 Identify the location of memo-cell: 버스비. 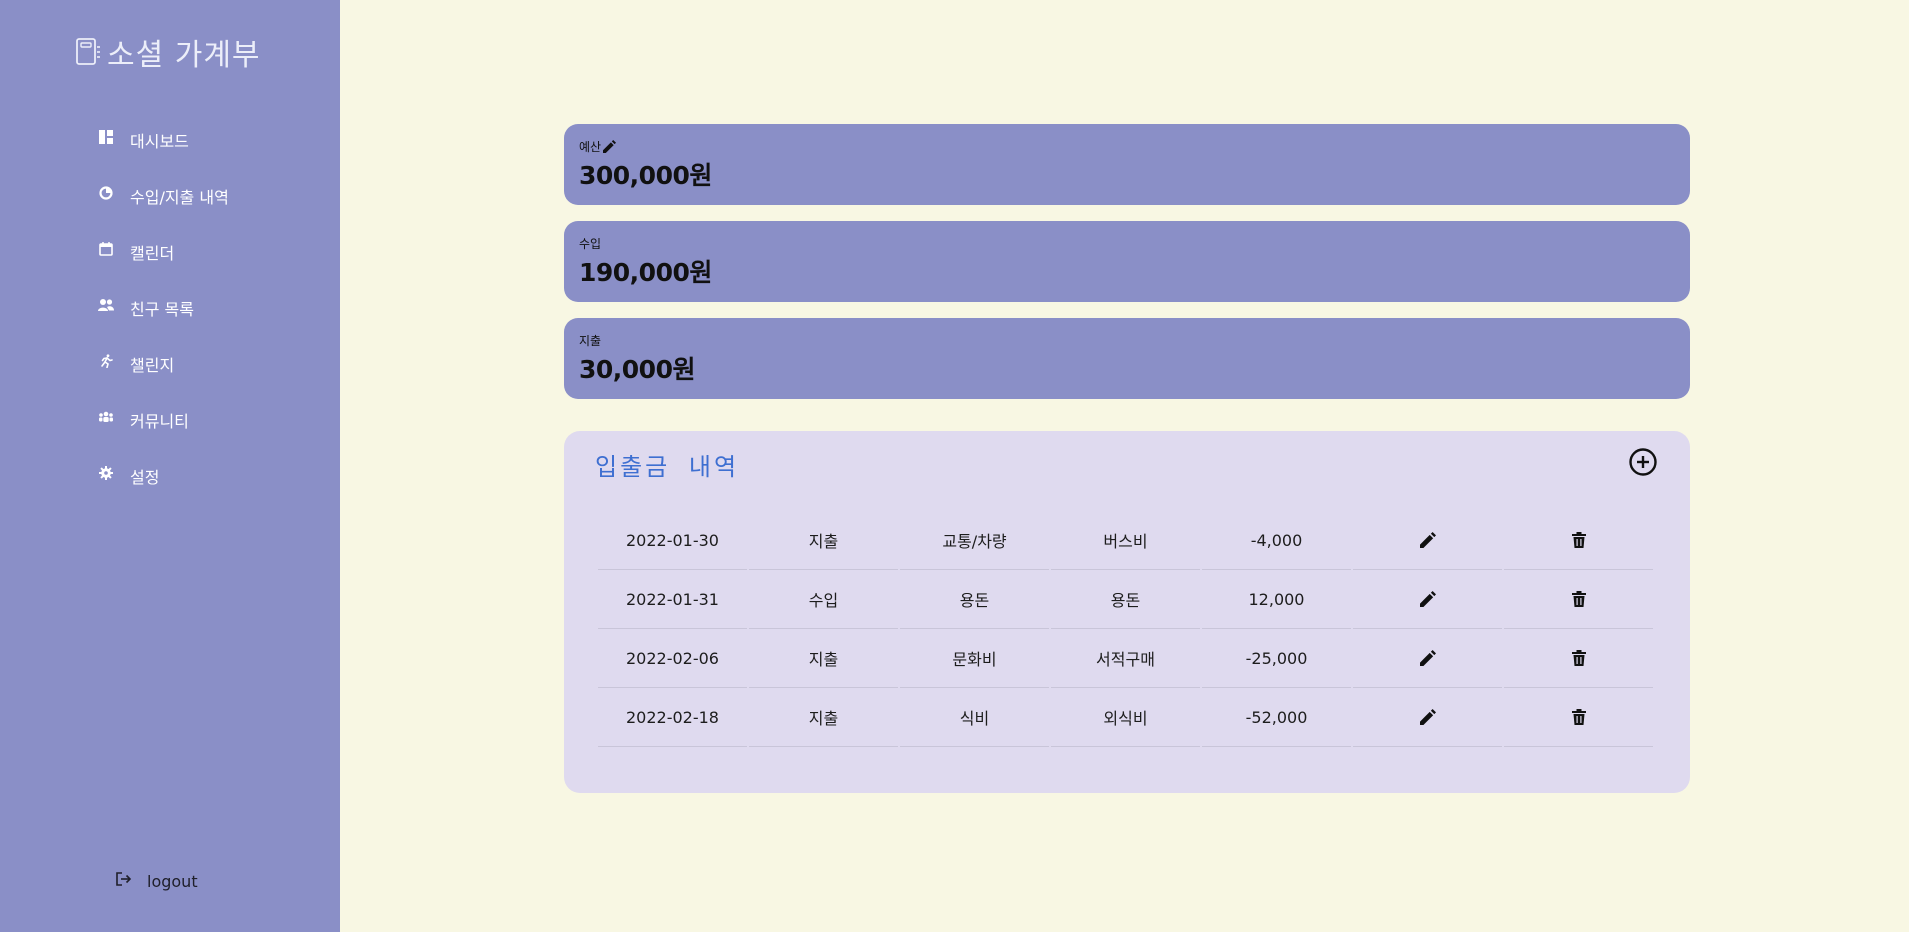
(1125, 540).